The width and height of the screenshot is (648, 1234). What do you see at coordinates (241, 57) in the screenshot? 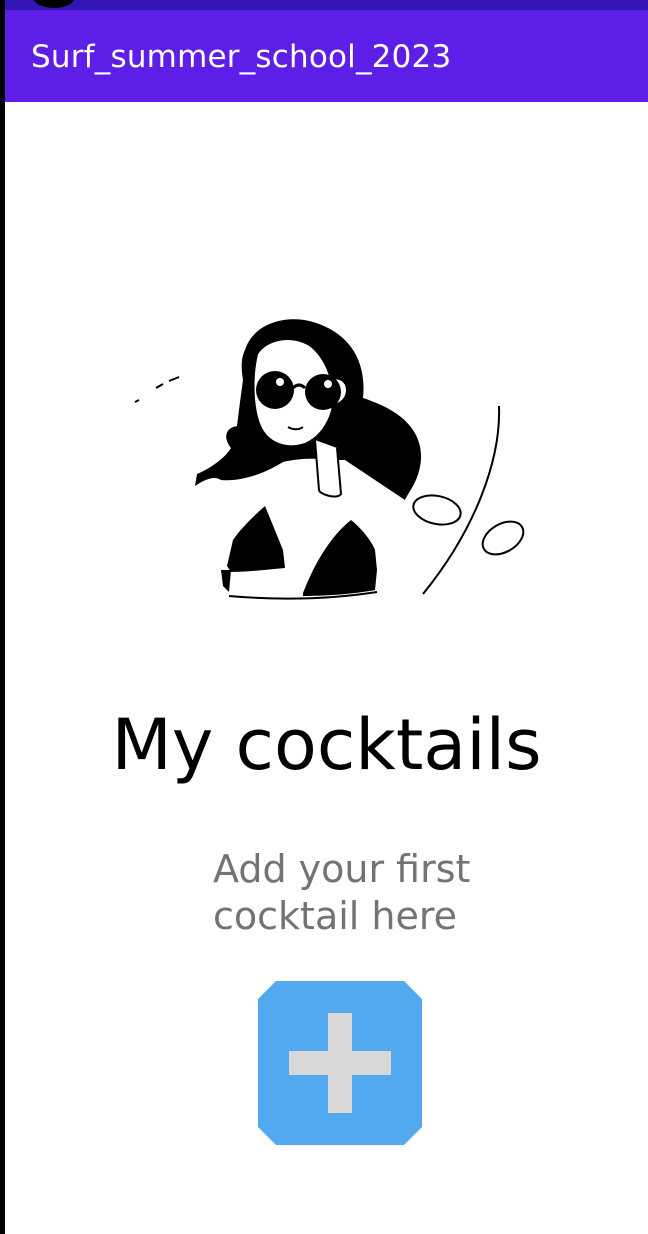
I see `app-title: Surf_summer_school_2023` at bounding box center [241, 57].